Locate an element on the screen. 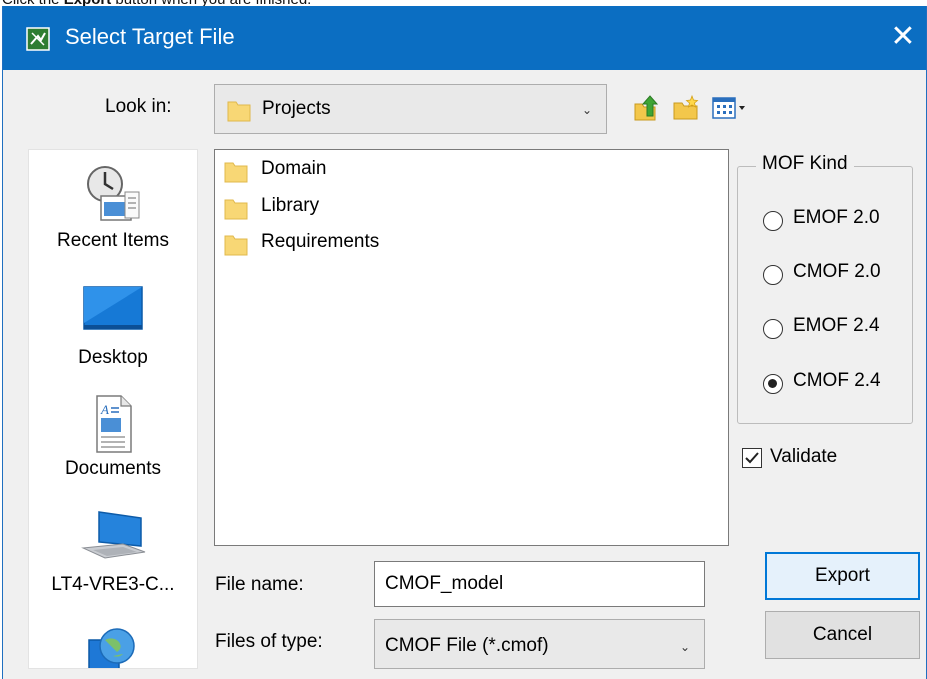 This screenshot has width=927, height=679. radio-circle-selected is located at coordinates (773, 384).